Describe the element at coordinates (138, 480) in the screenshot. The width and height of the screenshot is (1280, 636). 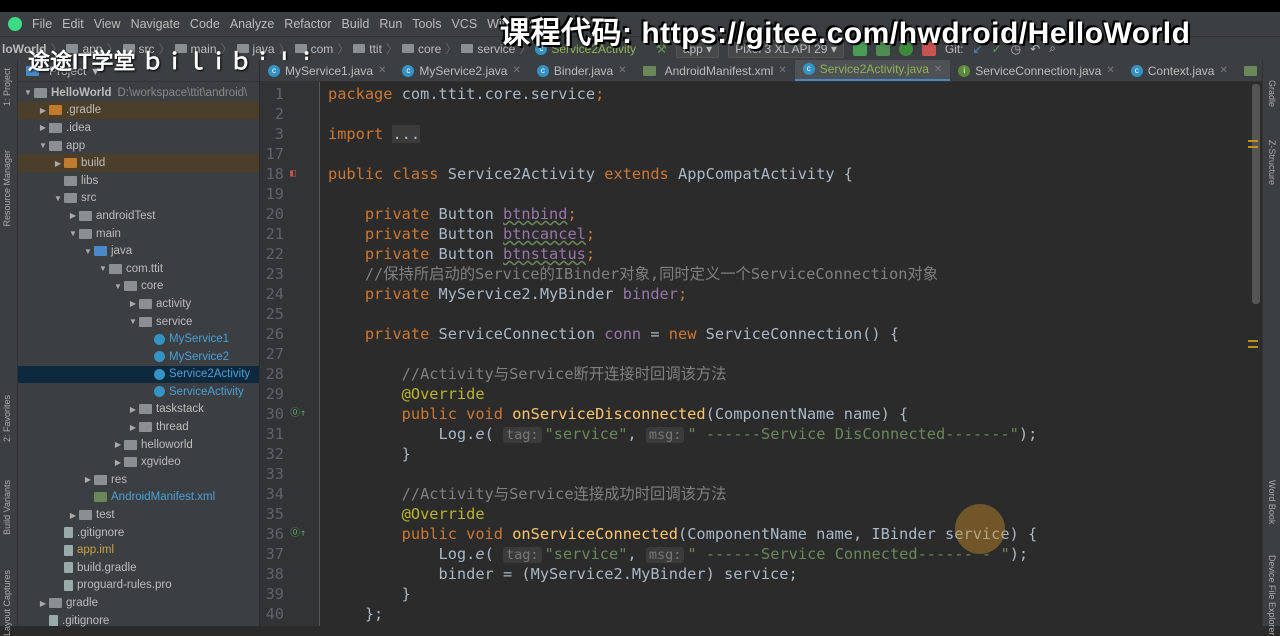
I see `tree-node: ▶ res` at that location.